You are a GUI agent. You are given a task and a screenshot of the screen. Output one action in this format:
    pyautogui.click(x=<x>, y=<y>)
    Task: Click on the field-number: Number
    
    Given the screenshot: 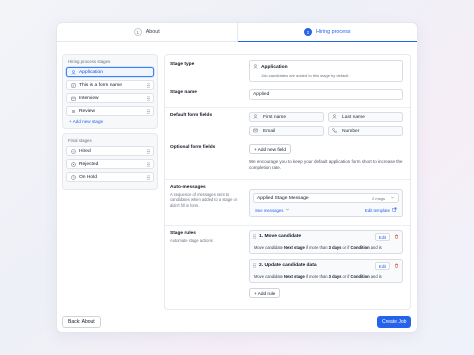 What is the action you would take?
    pyautogui.click(x=365, y=131)
    